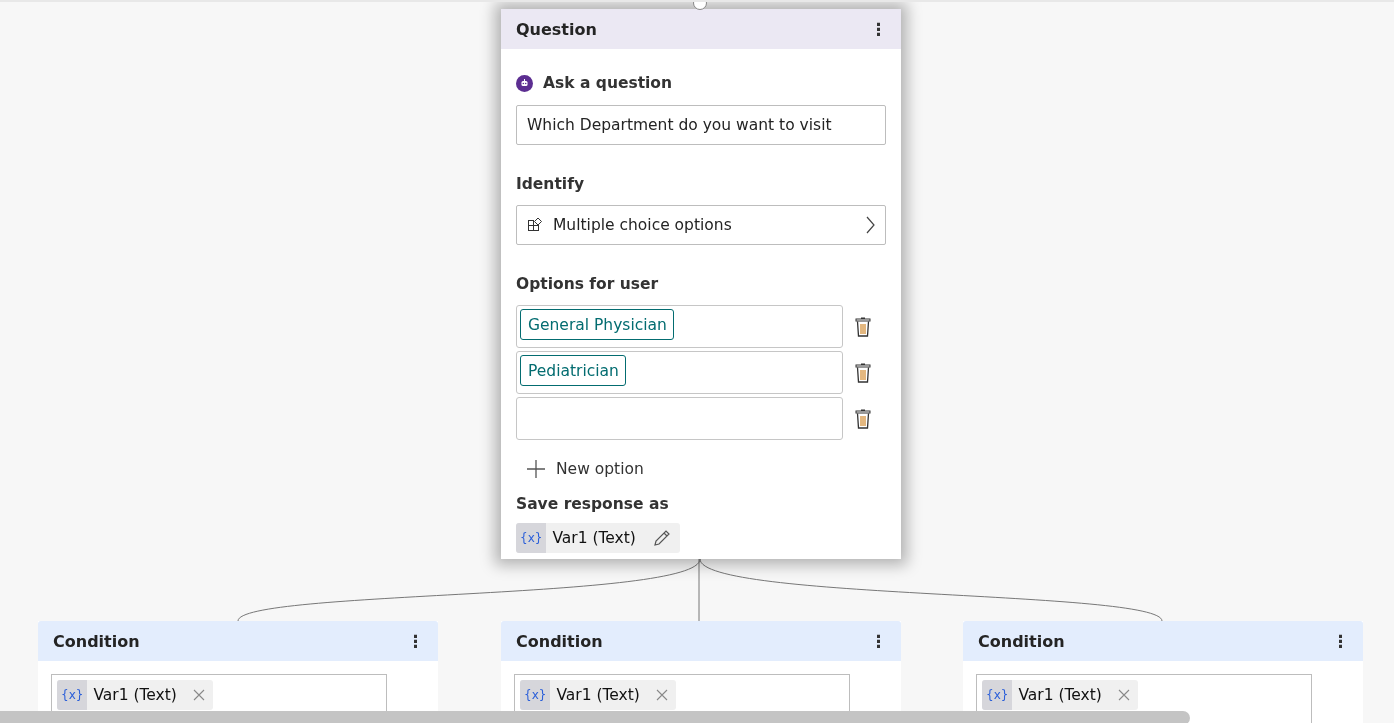  What do you see at coordinates (701, 225) in the screenshot?
I see `identify-dropdown: Multiple choice options` at bounding box center [701, 225].